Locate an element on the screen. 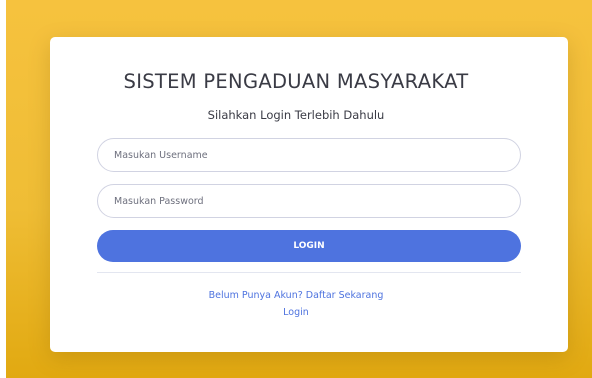 This screenshot has height=378, width=592. username-input is located at coordinates (309, 155).